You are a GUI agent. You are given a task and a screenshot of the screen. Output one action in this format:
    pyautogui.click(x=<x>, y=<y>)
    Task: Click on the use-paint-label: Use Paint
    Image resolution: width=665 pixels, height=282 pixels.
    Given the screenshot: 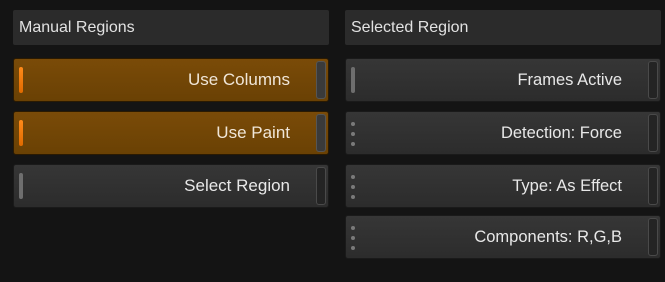 What is the action you would take?
    pyautogui.click(x=253, y=132)
    